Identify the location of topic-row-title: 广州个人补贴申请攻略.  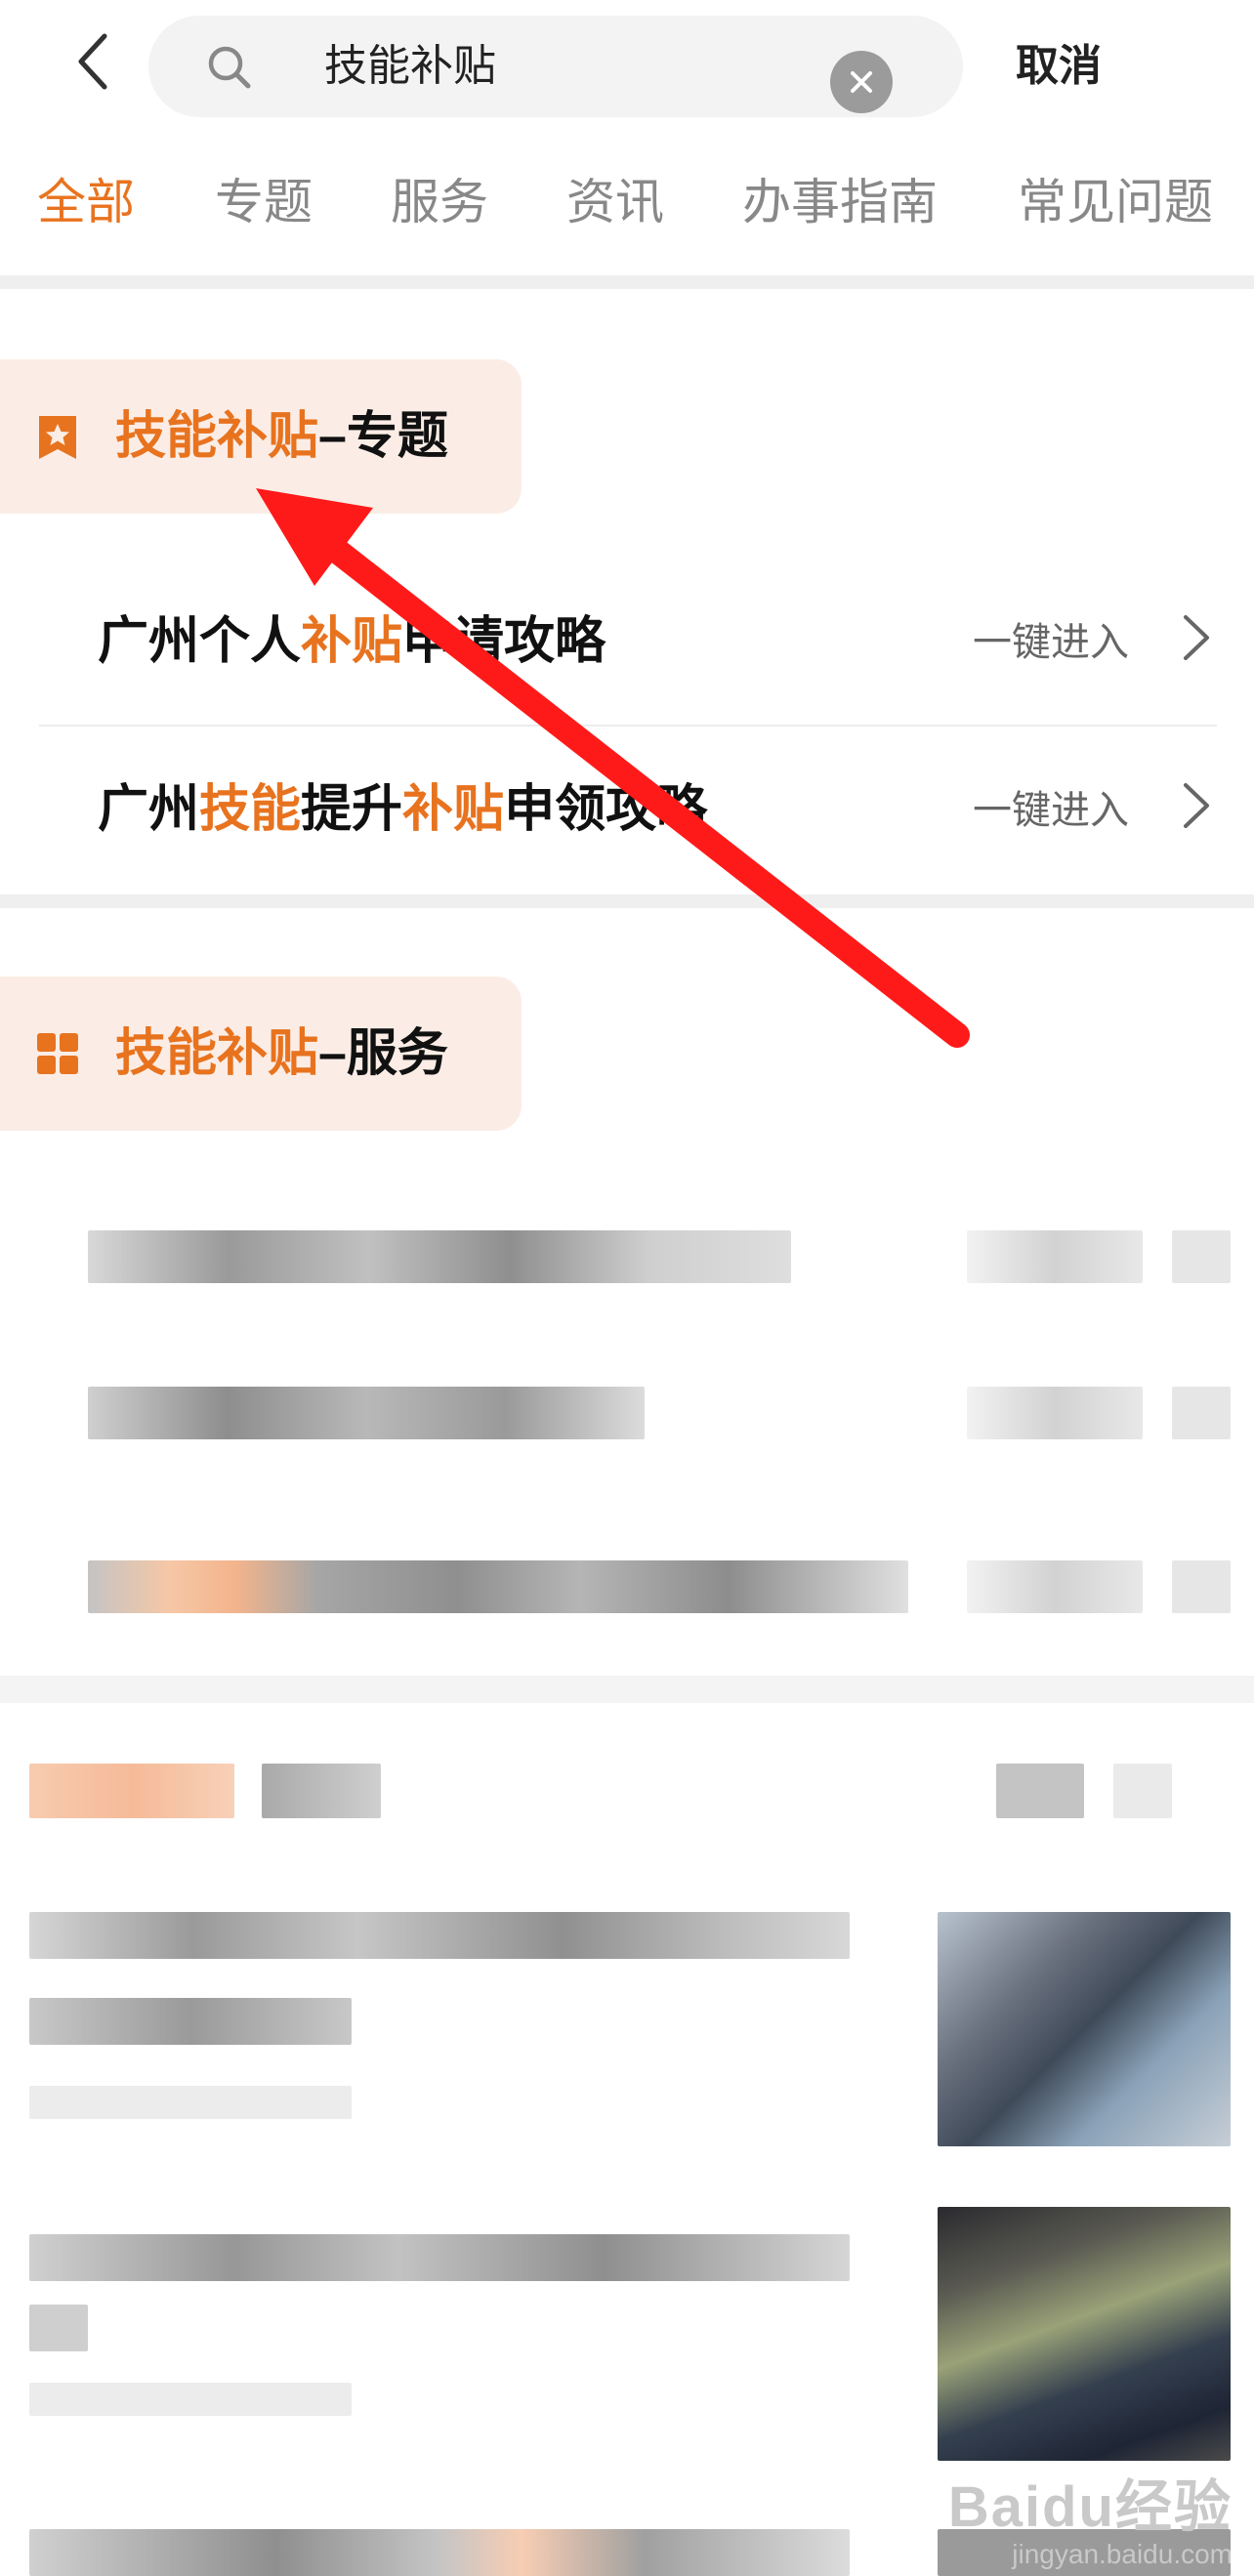
(352, 642).